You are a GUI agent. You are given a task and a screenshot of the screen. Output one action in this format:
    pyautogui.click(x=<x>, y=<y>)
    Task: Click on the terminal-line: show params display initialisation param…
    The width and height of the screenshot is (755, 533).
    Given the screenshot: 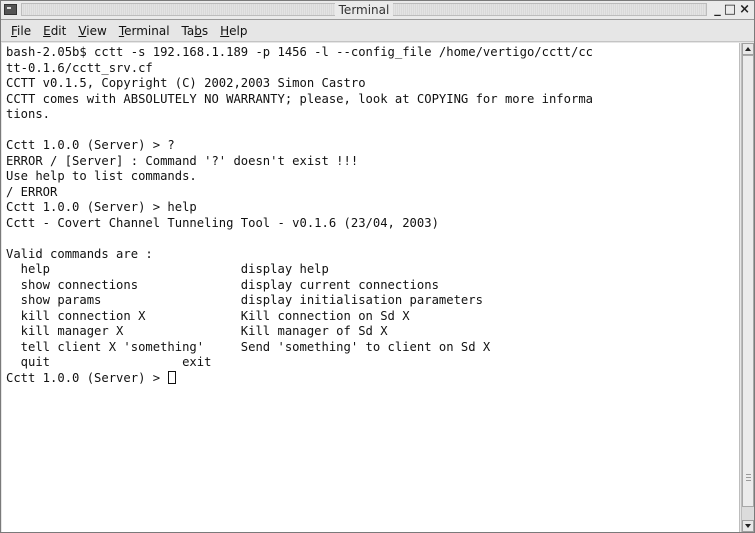 What is the action you would take?
    pyautogui.click(x=244, y=300)
    